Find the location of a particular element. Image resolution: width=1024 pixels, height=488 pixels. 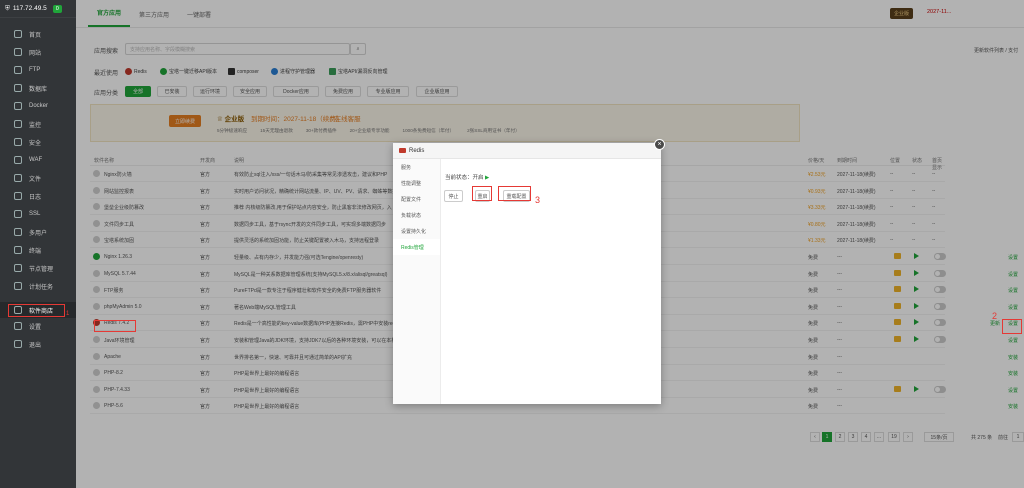

sidebar-item-13: 节点管理 is located at coordinates (38, 268).